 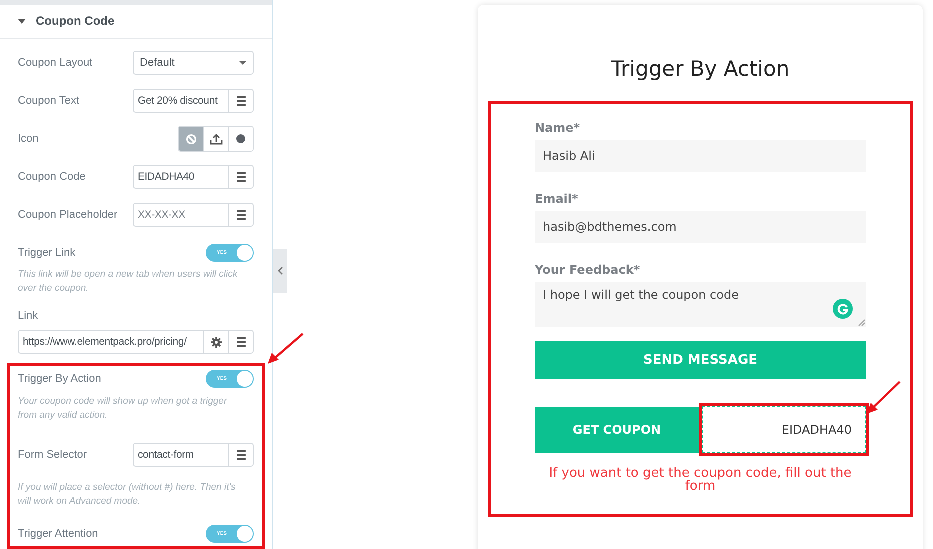 I want to click on control-label: Icon, so click(x=28, y=139).